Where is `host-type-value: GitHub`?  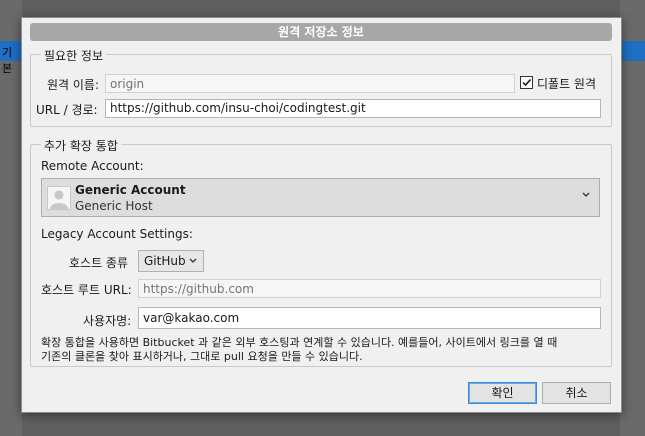 host-type-value: GitHub is located at coordinates (165, 261).